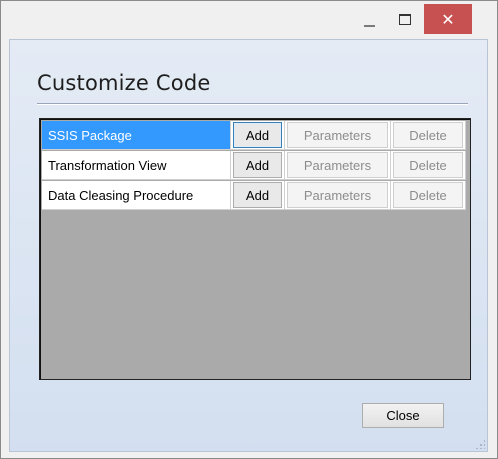 This screenshot has height=459, width=498. I want to click on row-name-cell: Transformation View, so click(136, 165).